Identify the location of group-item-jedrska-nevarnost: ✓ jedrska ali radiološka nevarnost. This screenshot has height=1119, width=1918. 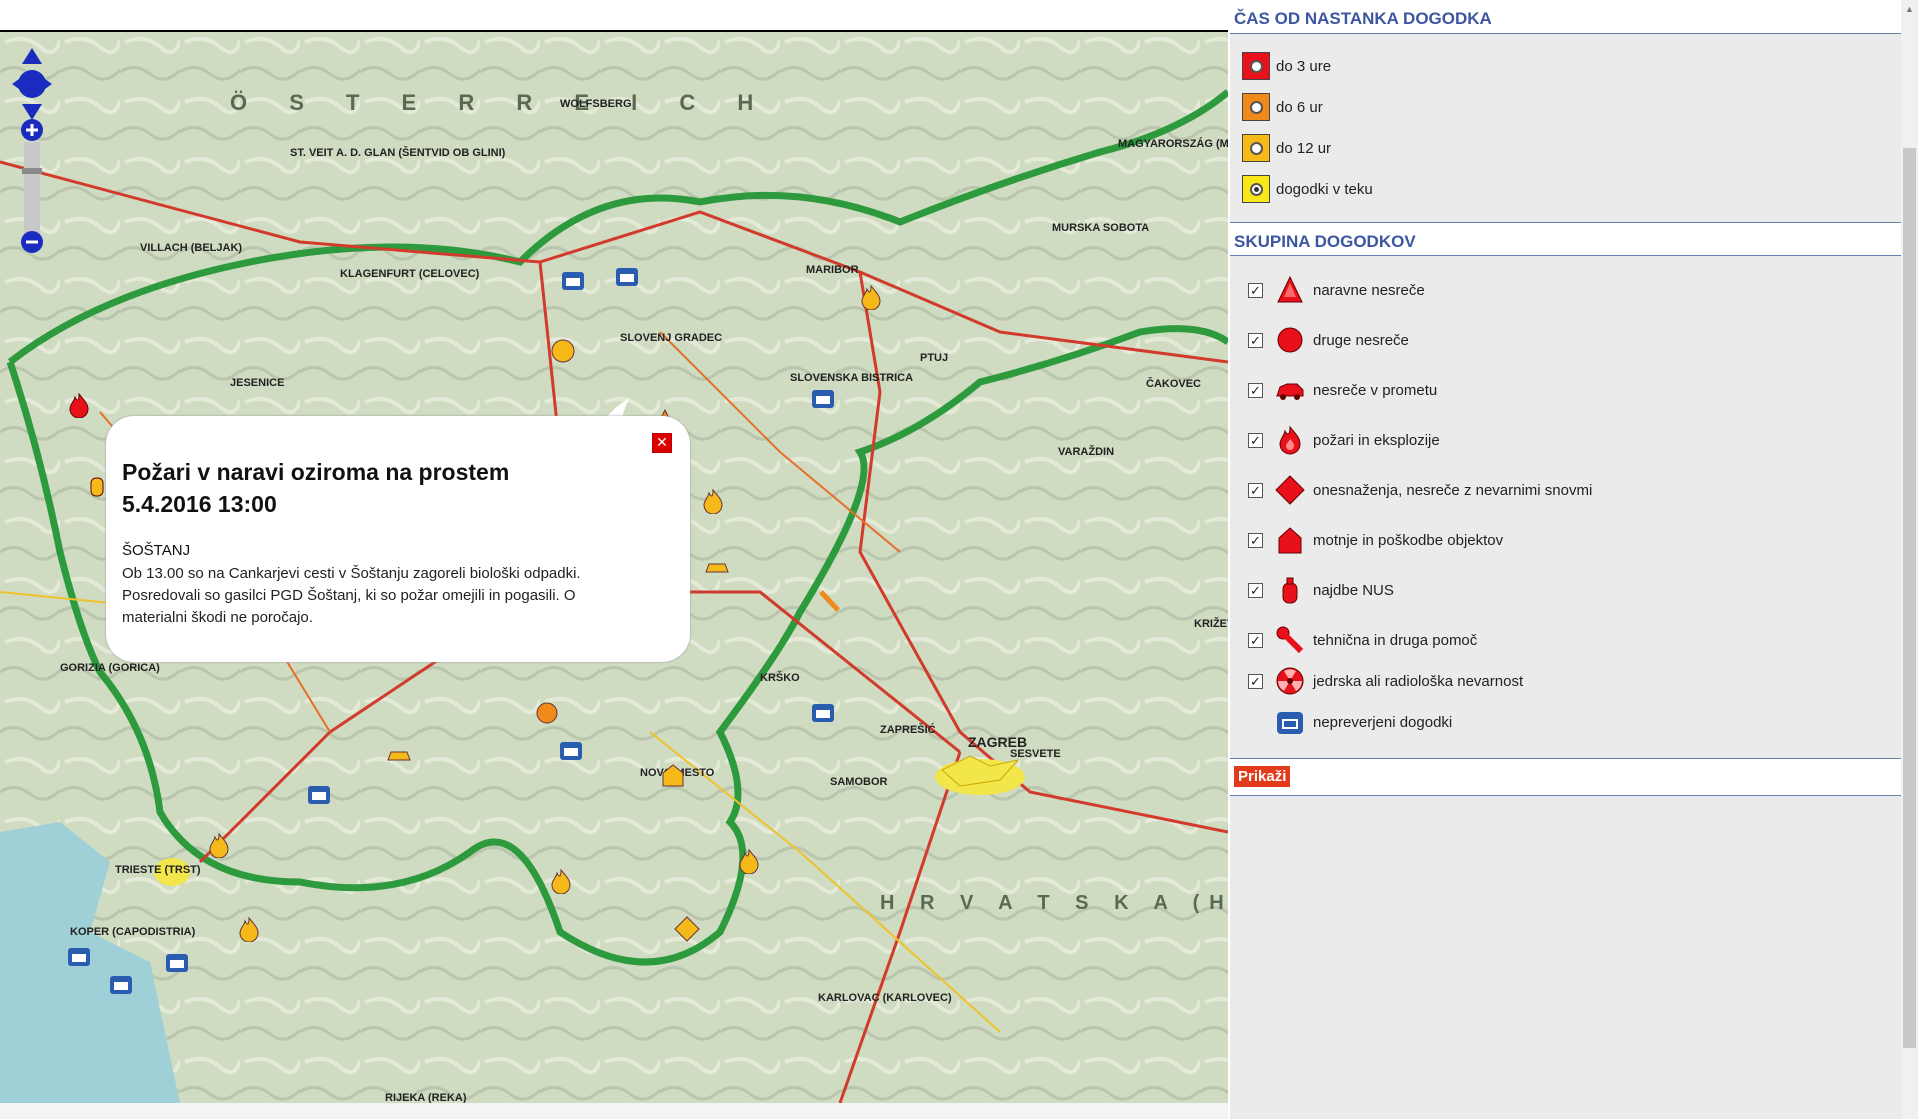
(1385, 681).